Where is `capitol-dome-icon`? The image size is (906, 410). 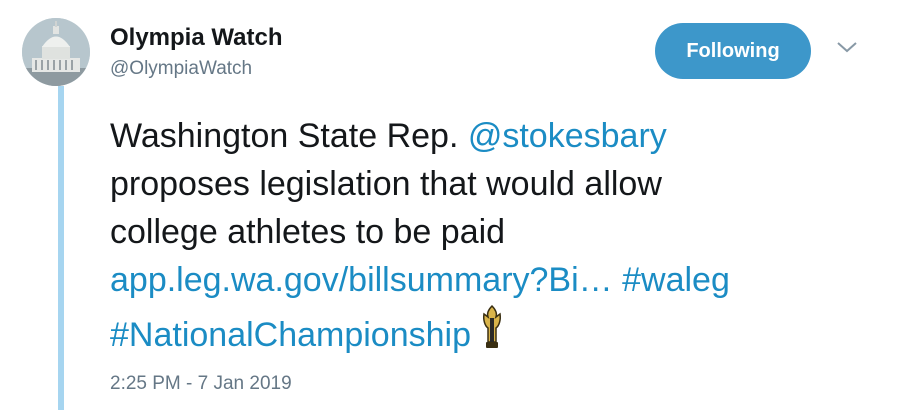 capitol-dome-icon is located at coordinates (56, 52).